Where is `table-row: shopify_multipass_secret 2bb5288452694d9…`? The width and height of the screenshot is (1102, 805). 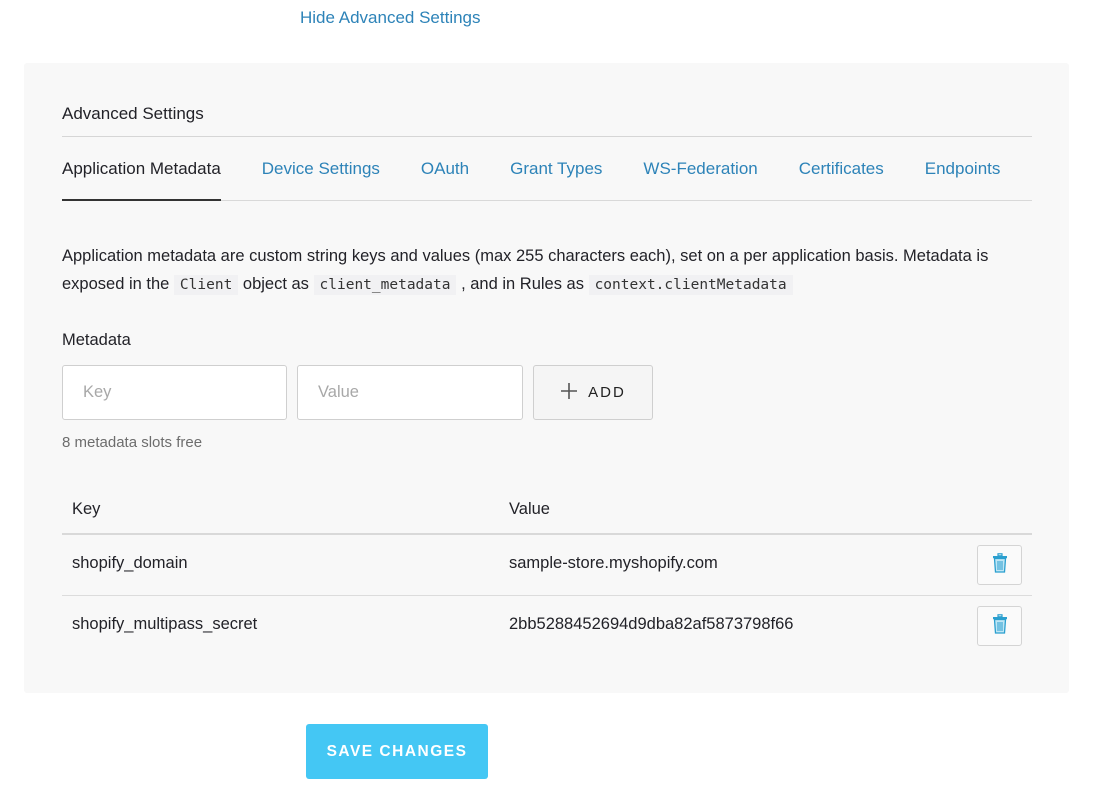
table-row: shopify_multipass_secret 2bb5288452694d9… is located at coordinates (547, 626).